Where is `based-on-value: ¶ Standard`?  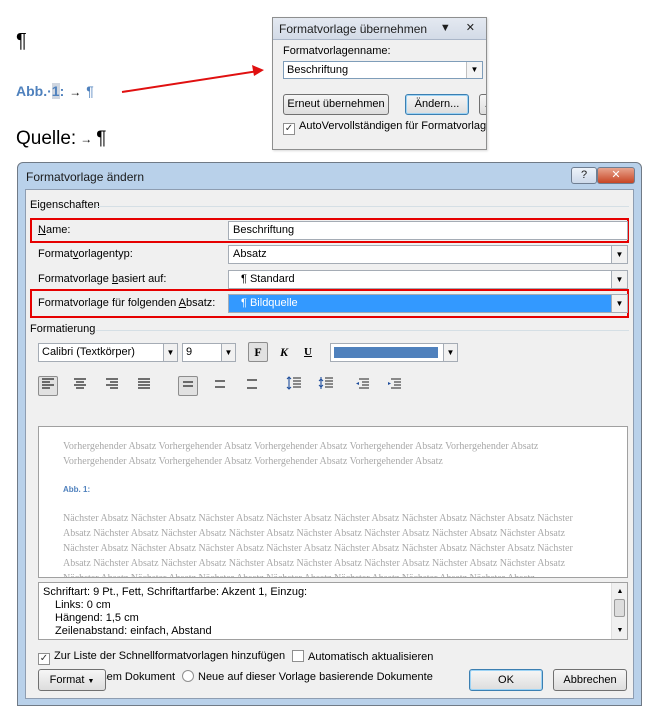 based-on-value: ¶ Standard is located at coordinates (268, 279).